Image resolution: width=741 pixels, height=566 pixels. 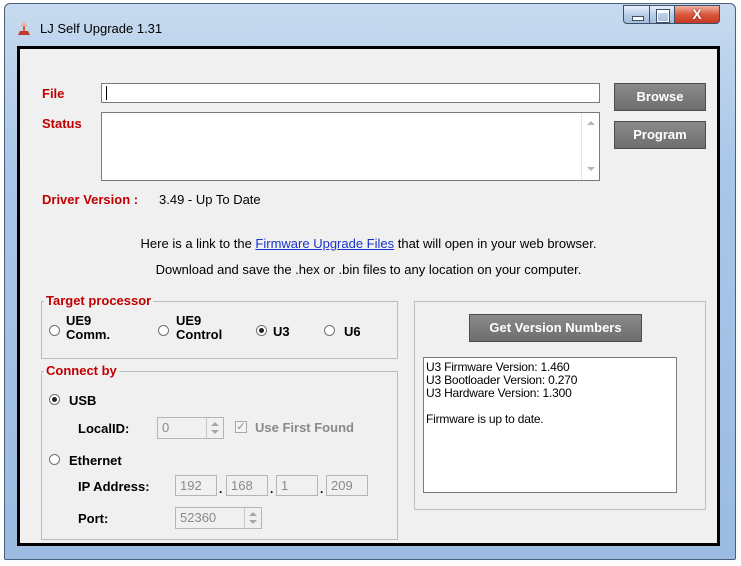 What do you see at coordinates (54, 399) in the screenshot?
I see `radio-usb` at bounding box center [54, 399].